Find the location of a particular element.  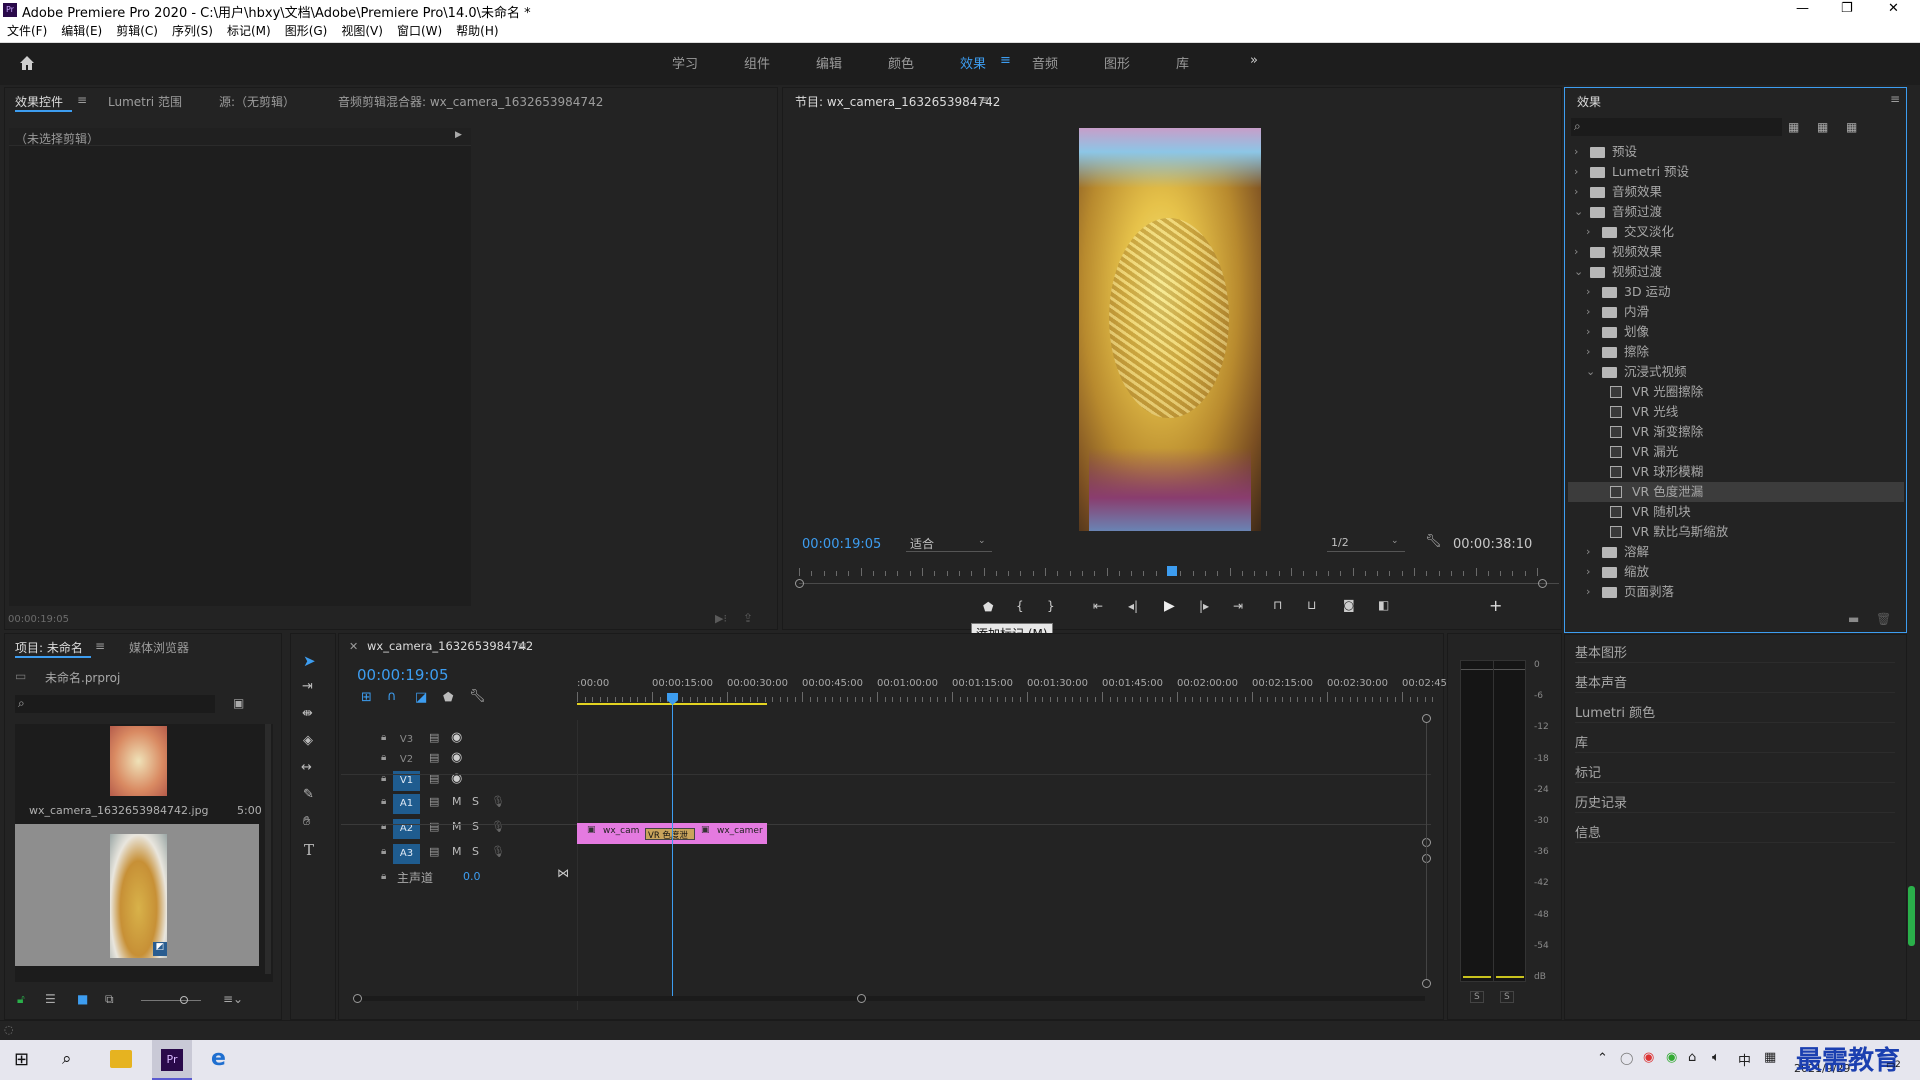

zoom-slider-handle is located at coordinates (184, 1000).